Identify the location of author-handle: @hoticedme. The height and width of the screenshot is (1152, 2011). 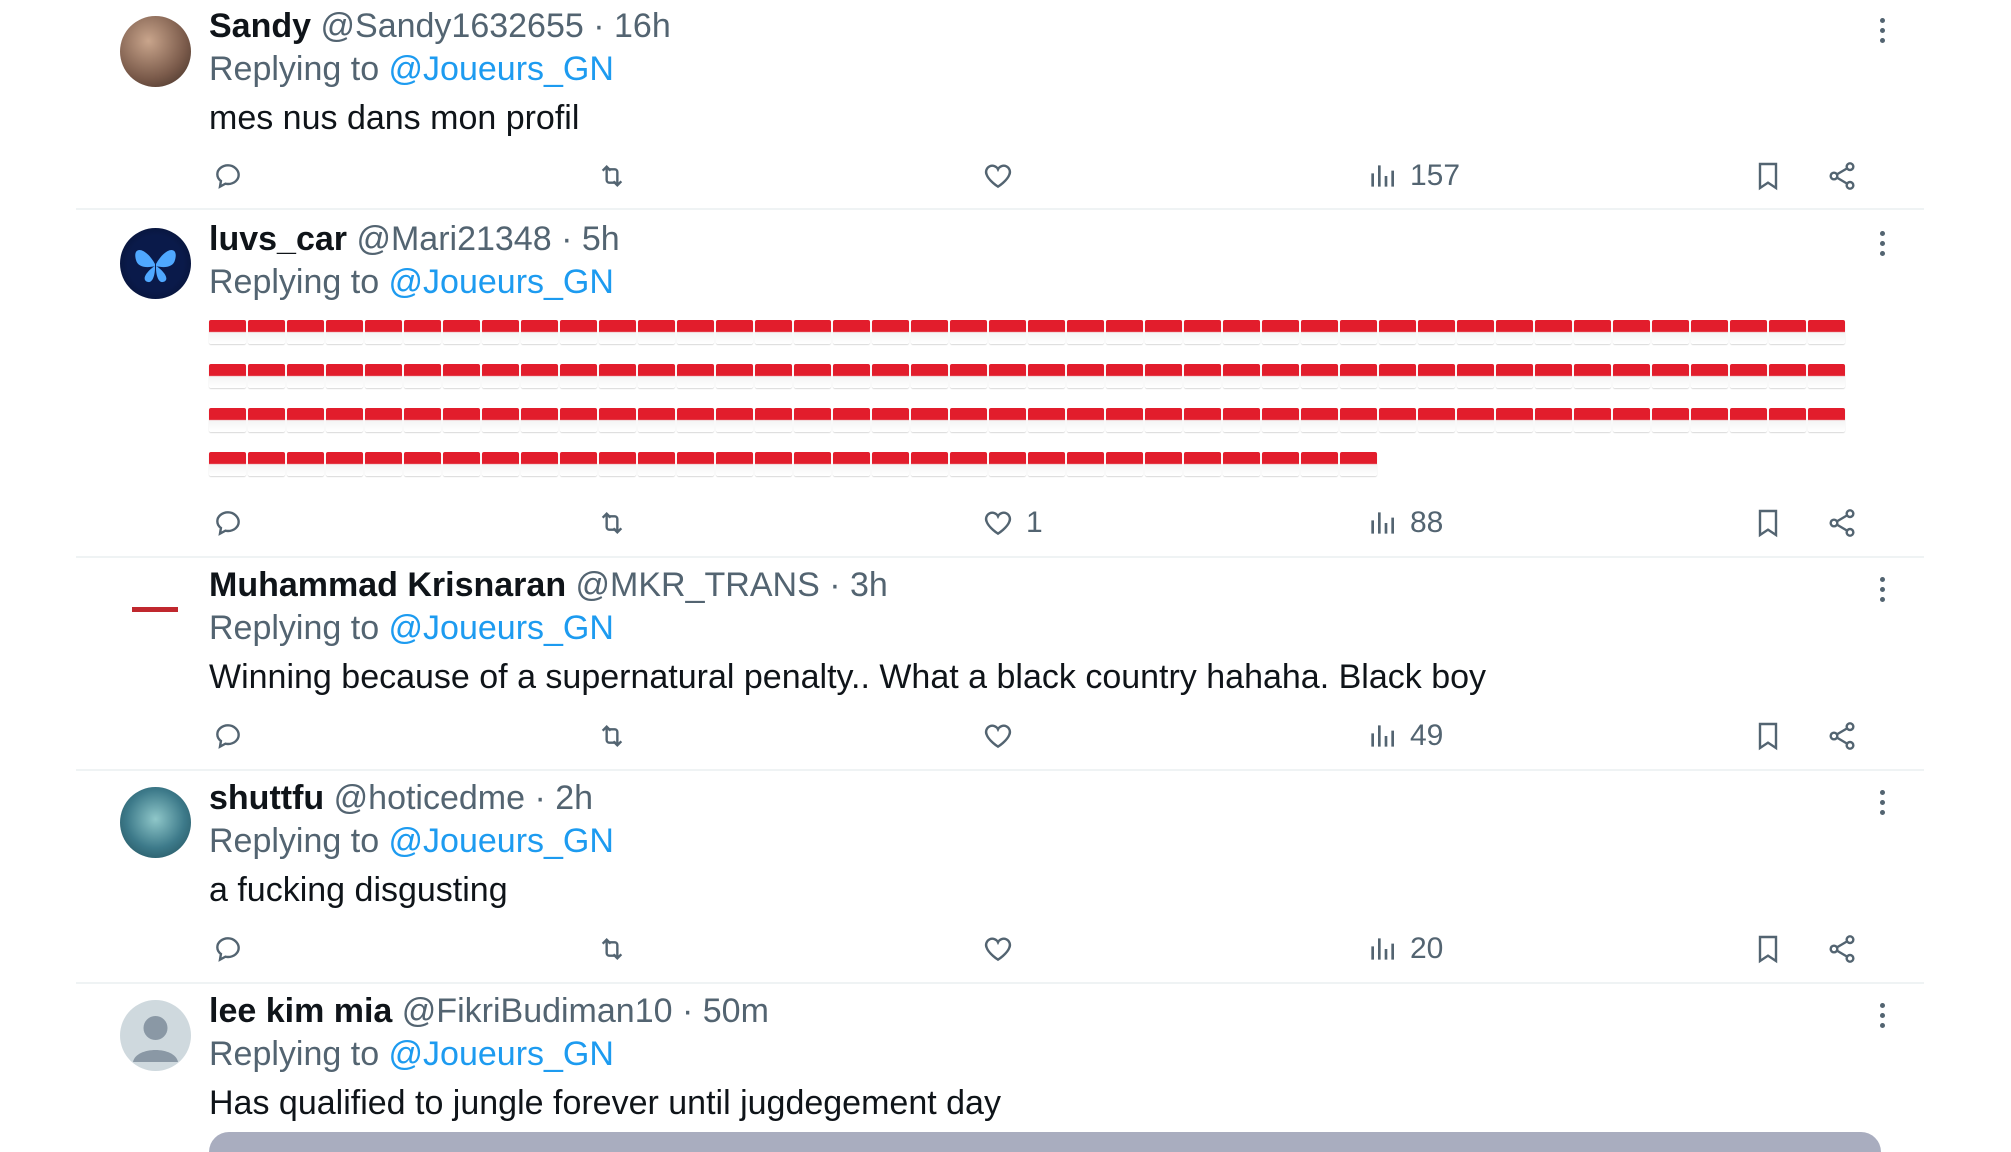
(429, 798).